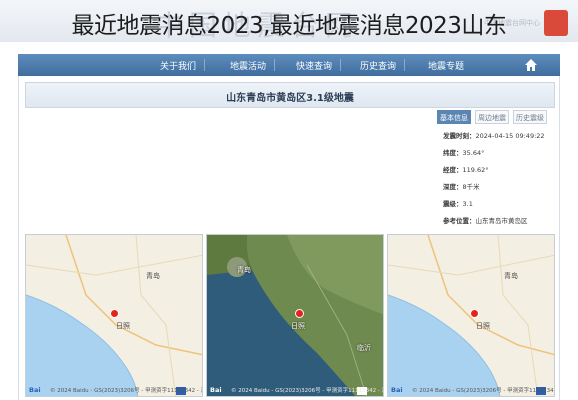 The width and height of the screenshot is (578, 400). I want to click on info-row-longitude: 经度：119.62°, so click(466, 169).